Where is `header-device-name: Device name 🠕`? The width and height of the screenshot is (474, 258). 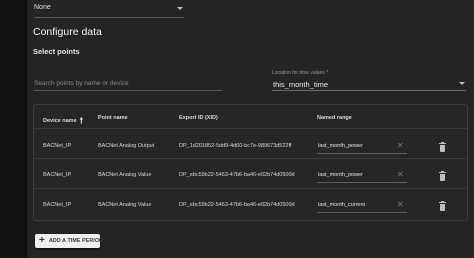
header-device-name: Device name 🠕 is located at coordinates (63, 122).